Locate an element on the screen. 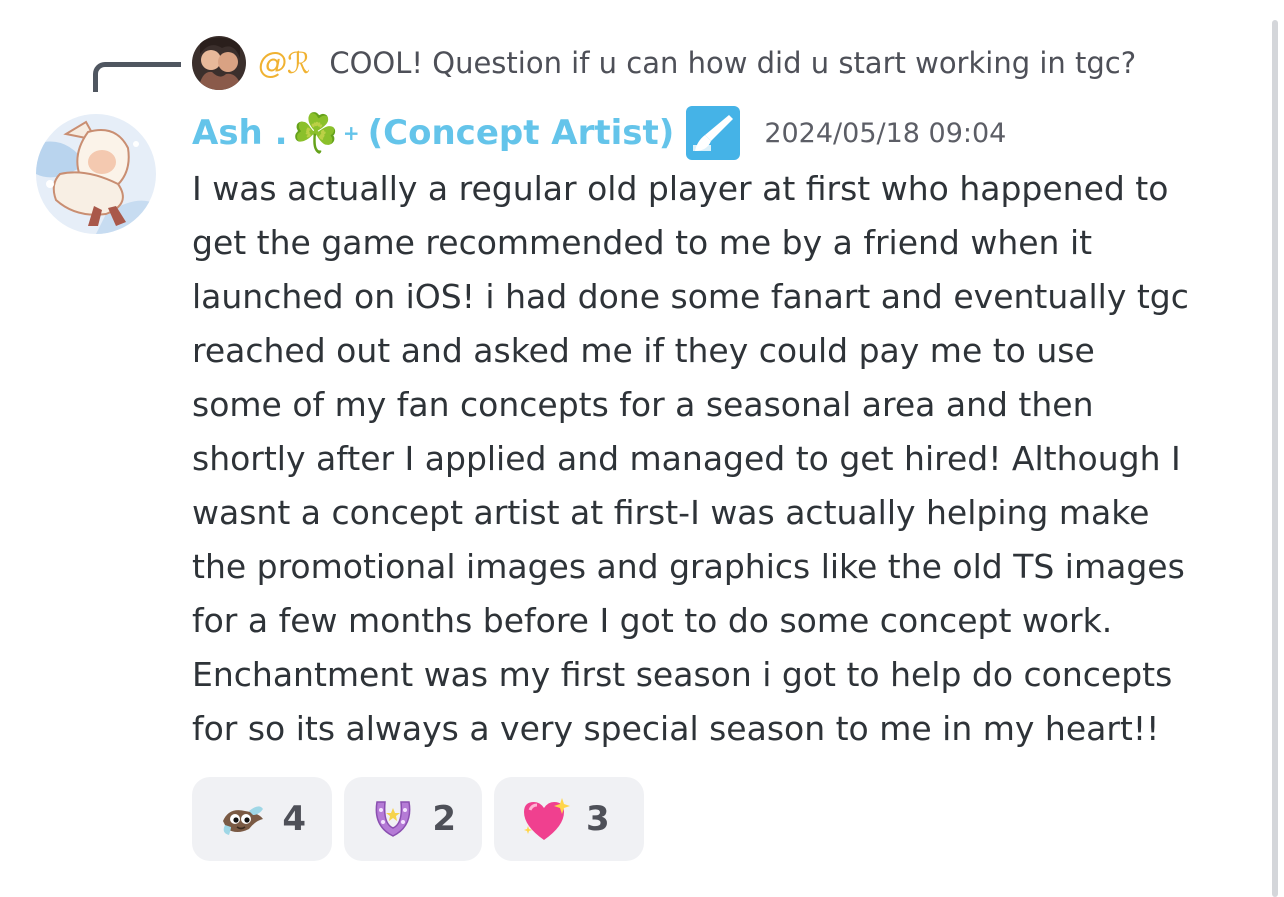 The width and height of the screenshot is (1284, 897). scrollbar is located at coordinates (1275, 458).